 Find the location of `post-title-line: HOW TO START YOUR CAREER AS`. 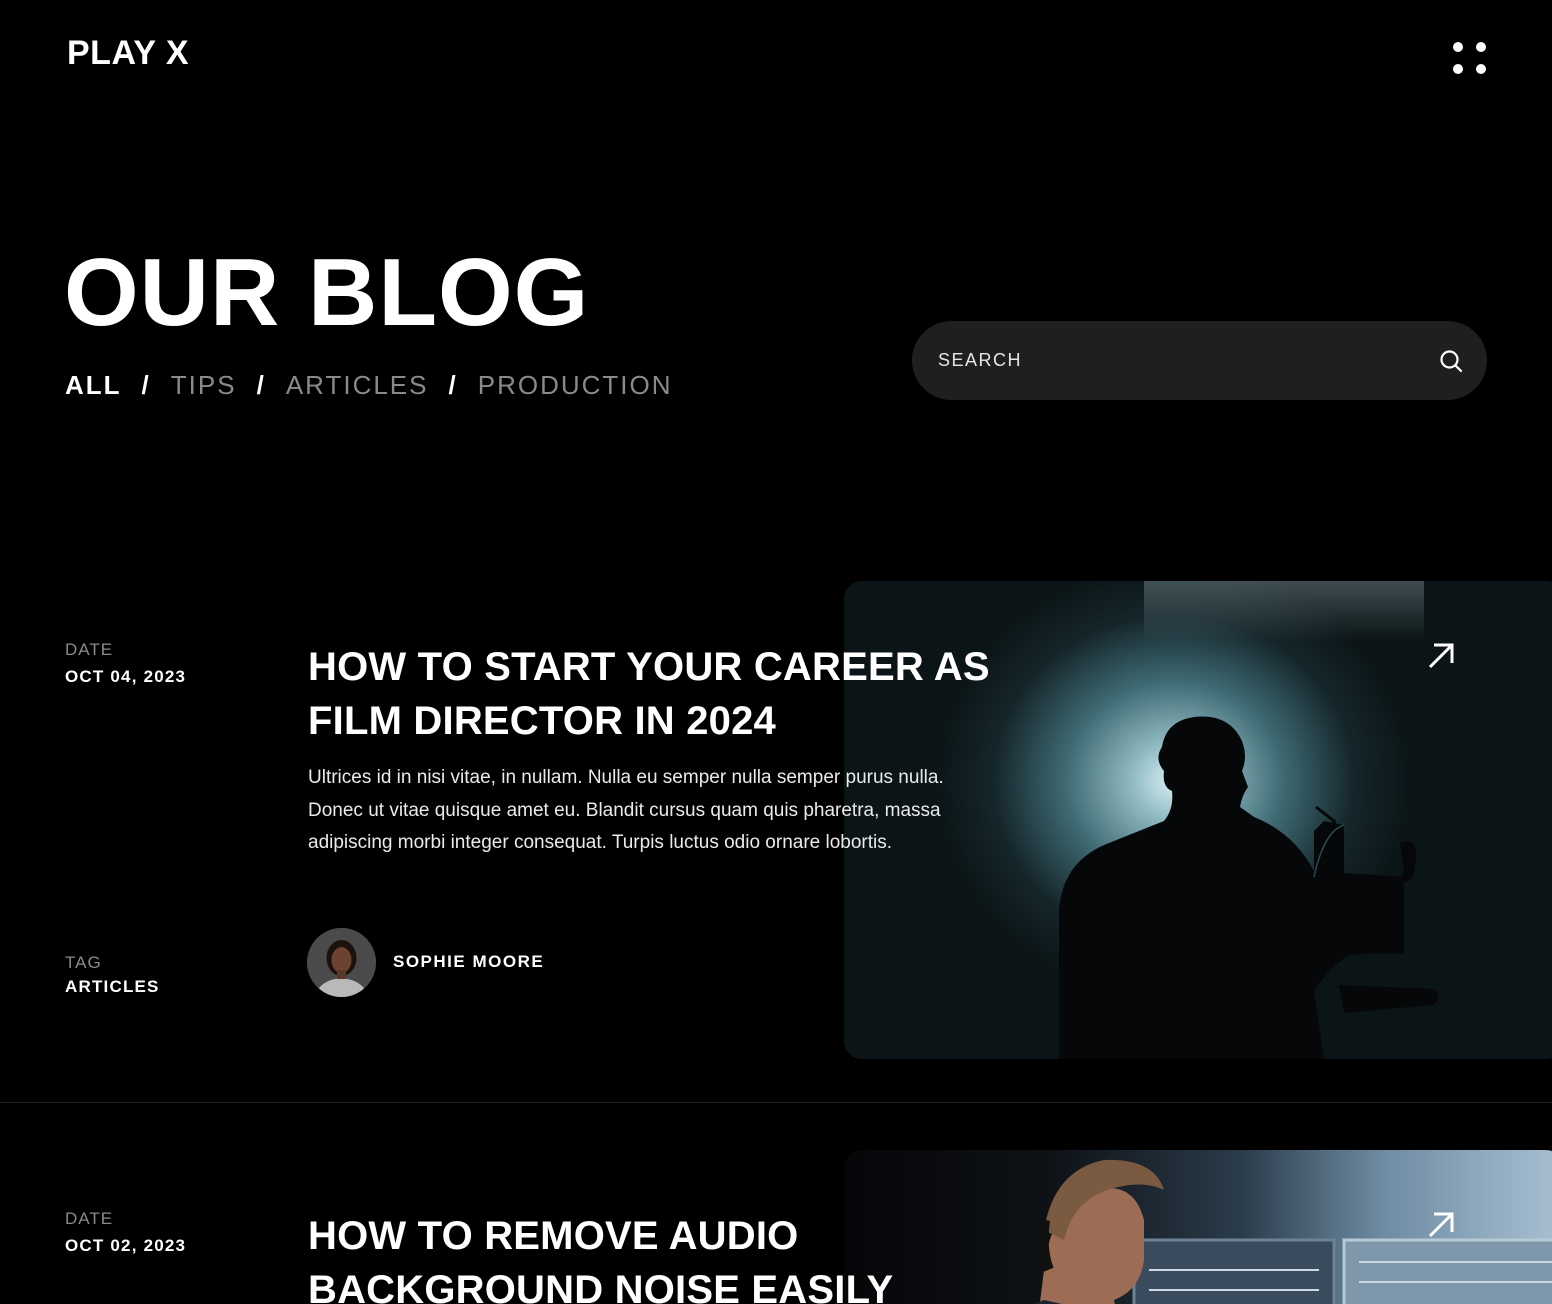

post-title-line: HOW TO START YOUR CAREER AS is located at coordinates (649, 667).